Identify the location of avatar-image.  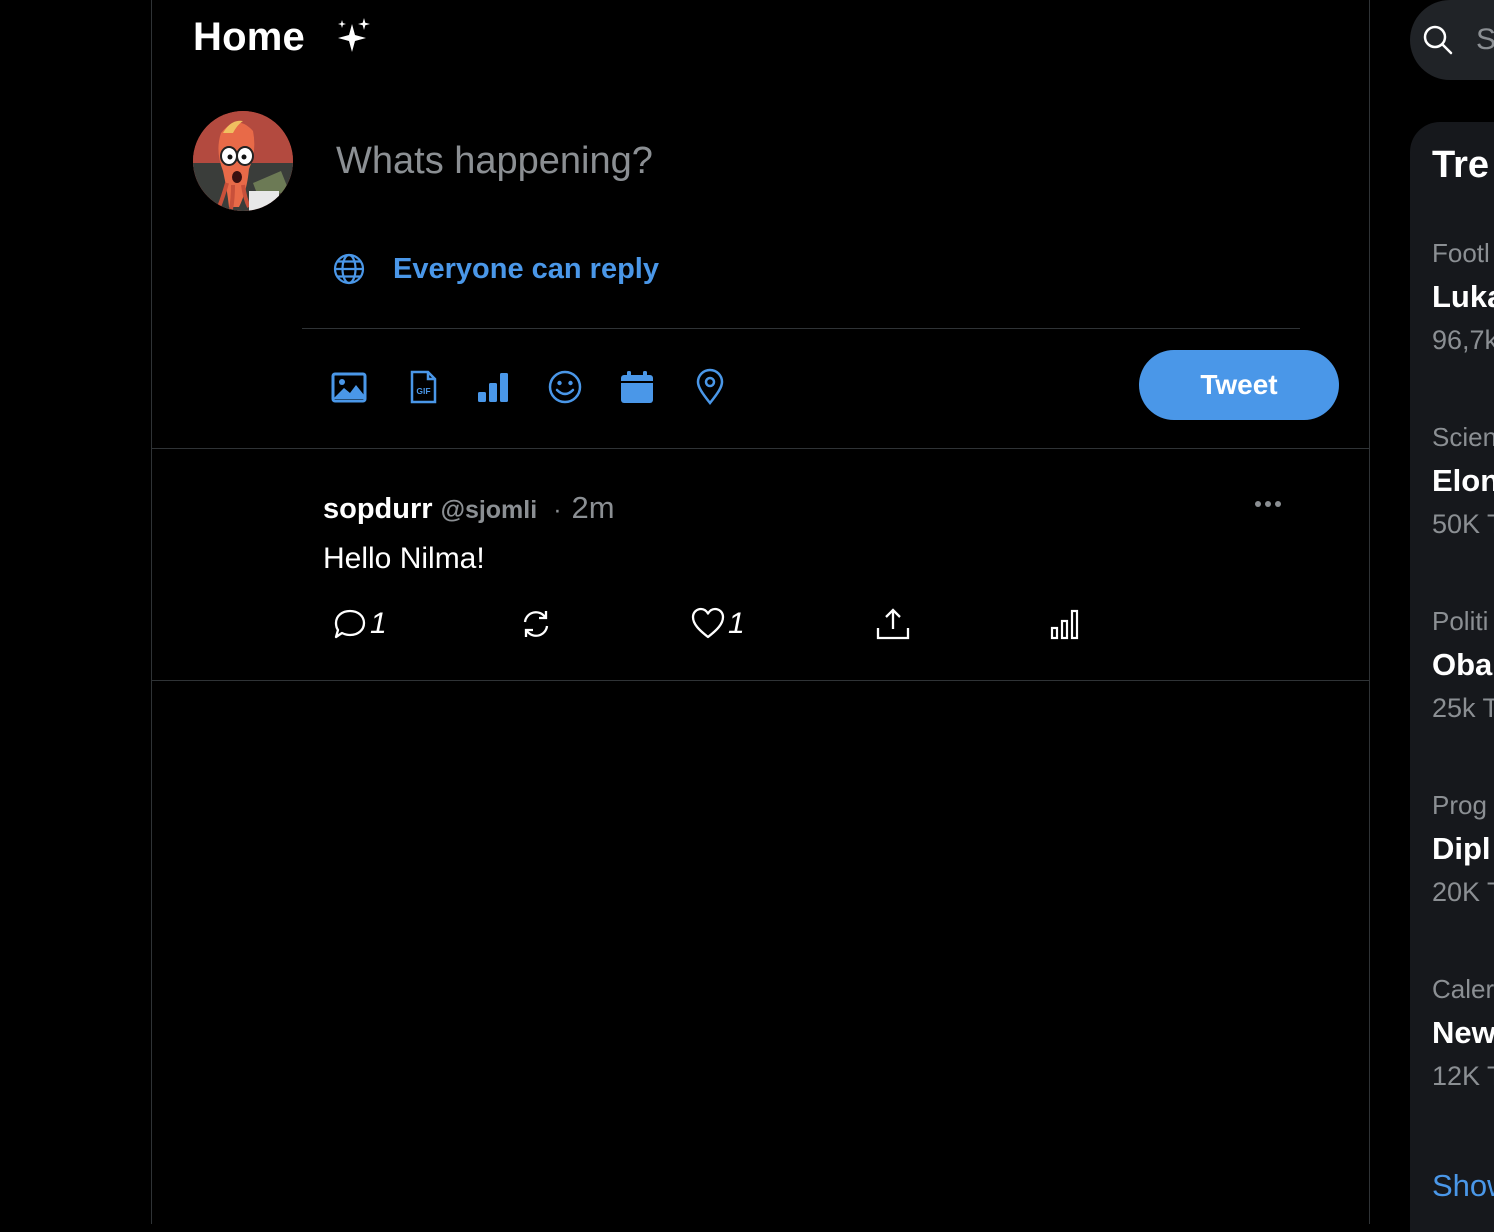
(243, 161).